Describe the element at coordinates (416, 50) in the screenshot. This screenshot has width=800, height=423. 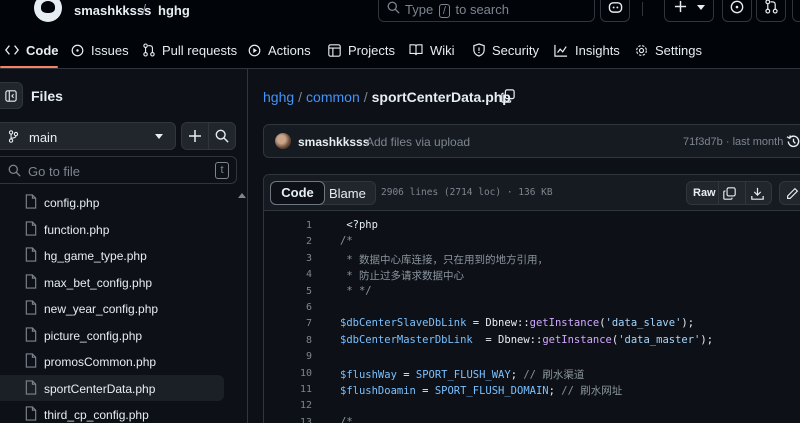
I see `book-icon` at that location.